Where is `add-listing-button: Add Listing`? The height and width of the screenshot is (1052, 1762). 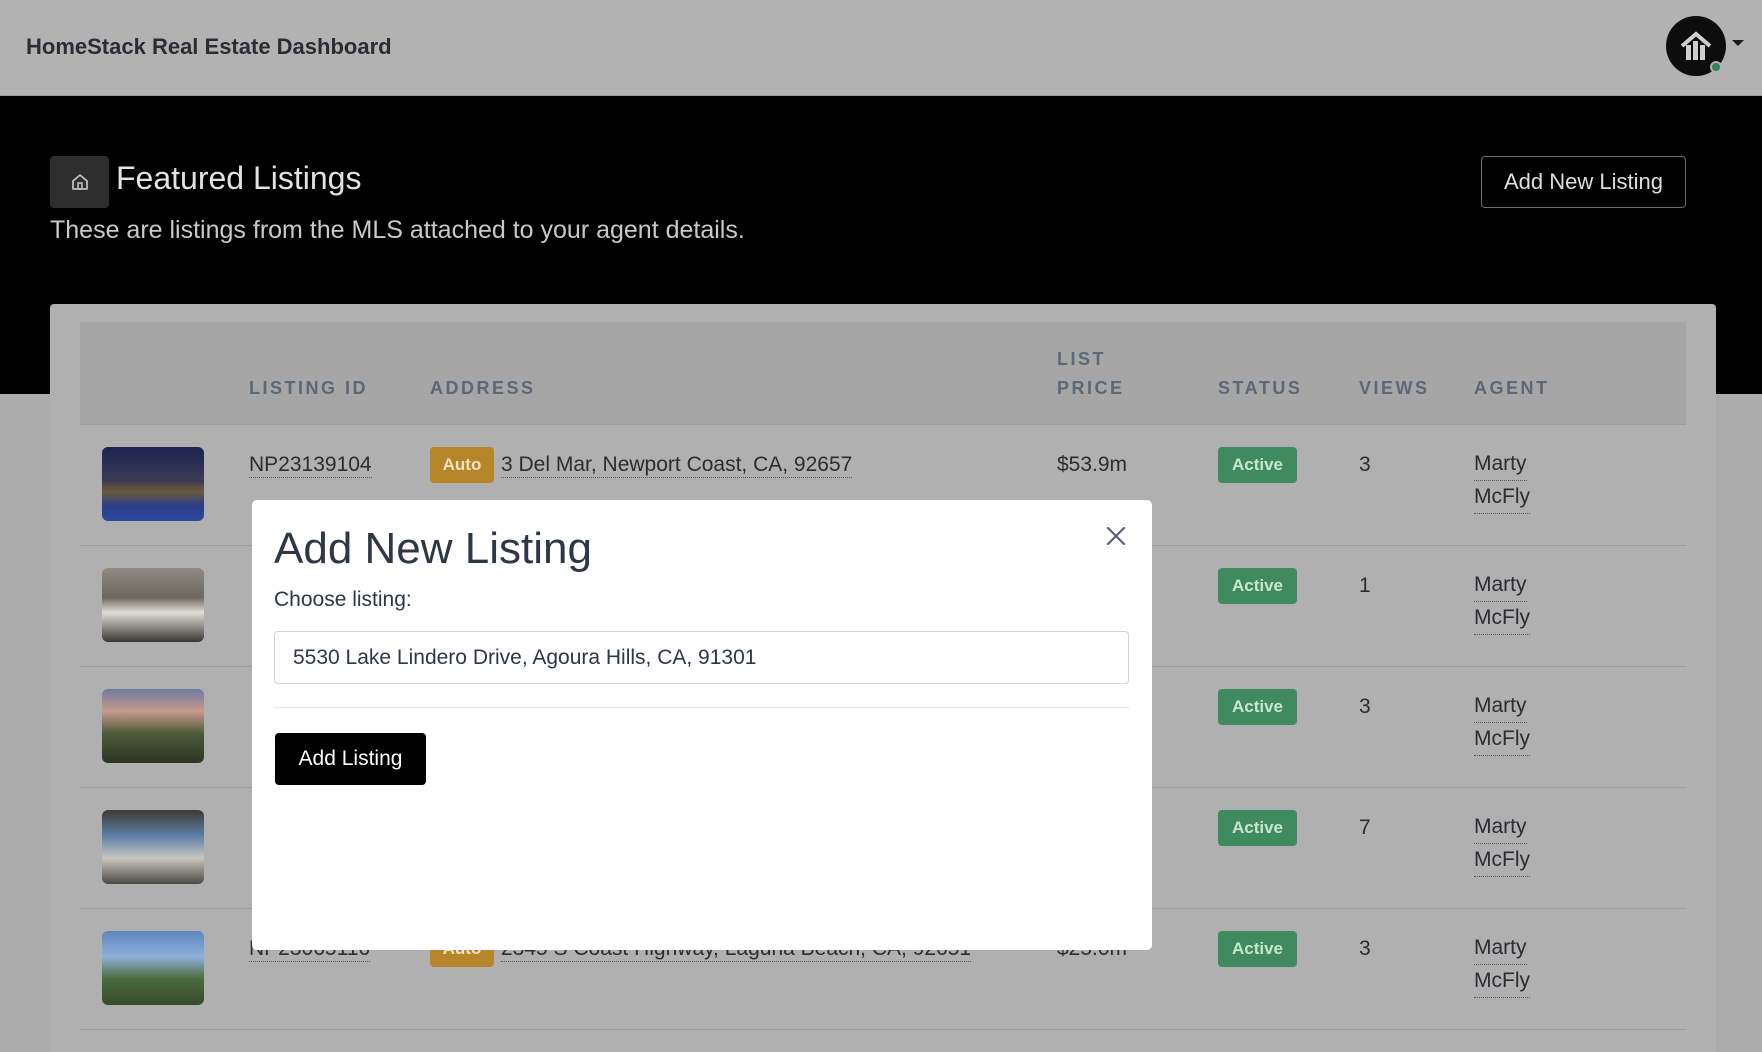 add-listing-button: Add Listing is located at coordinates (350, 759).